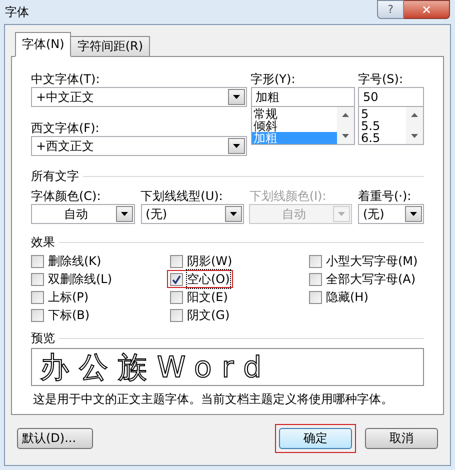 The image size is (455, 470). I want to click on field-label: 西文字体(F):, so click(65, 128).